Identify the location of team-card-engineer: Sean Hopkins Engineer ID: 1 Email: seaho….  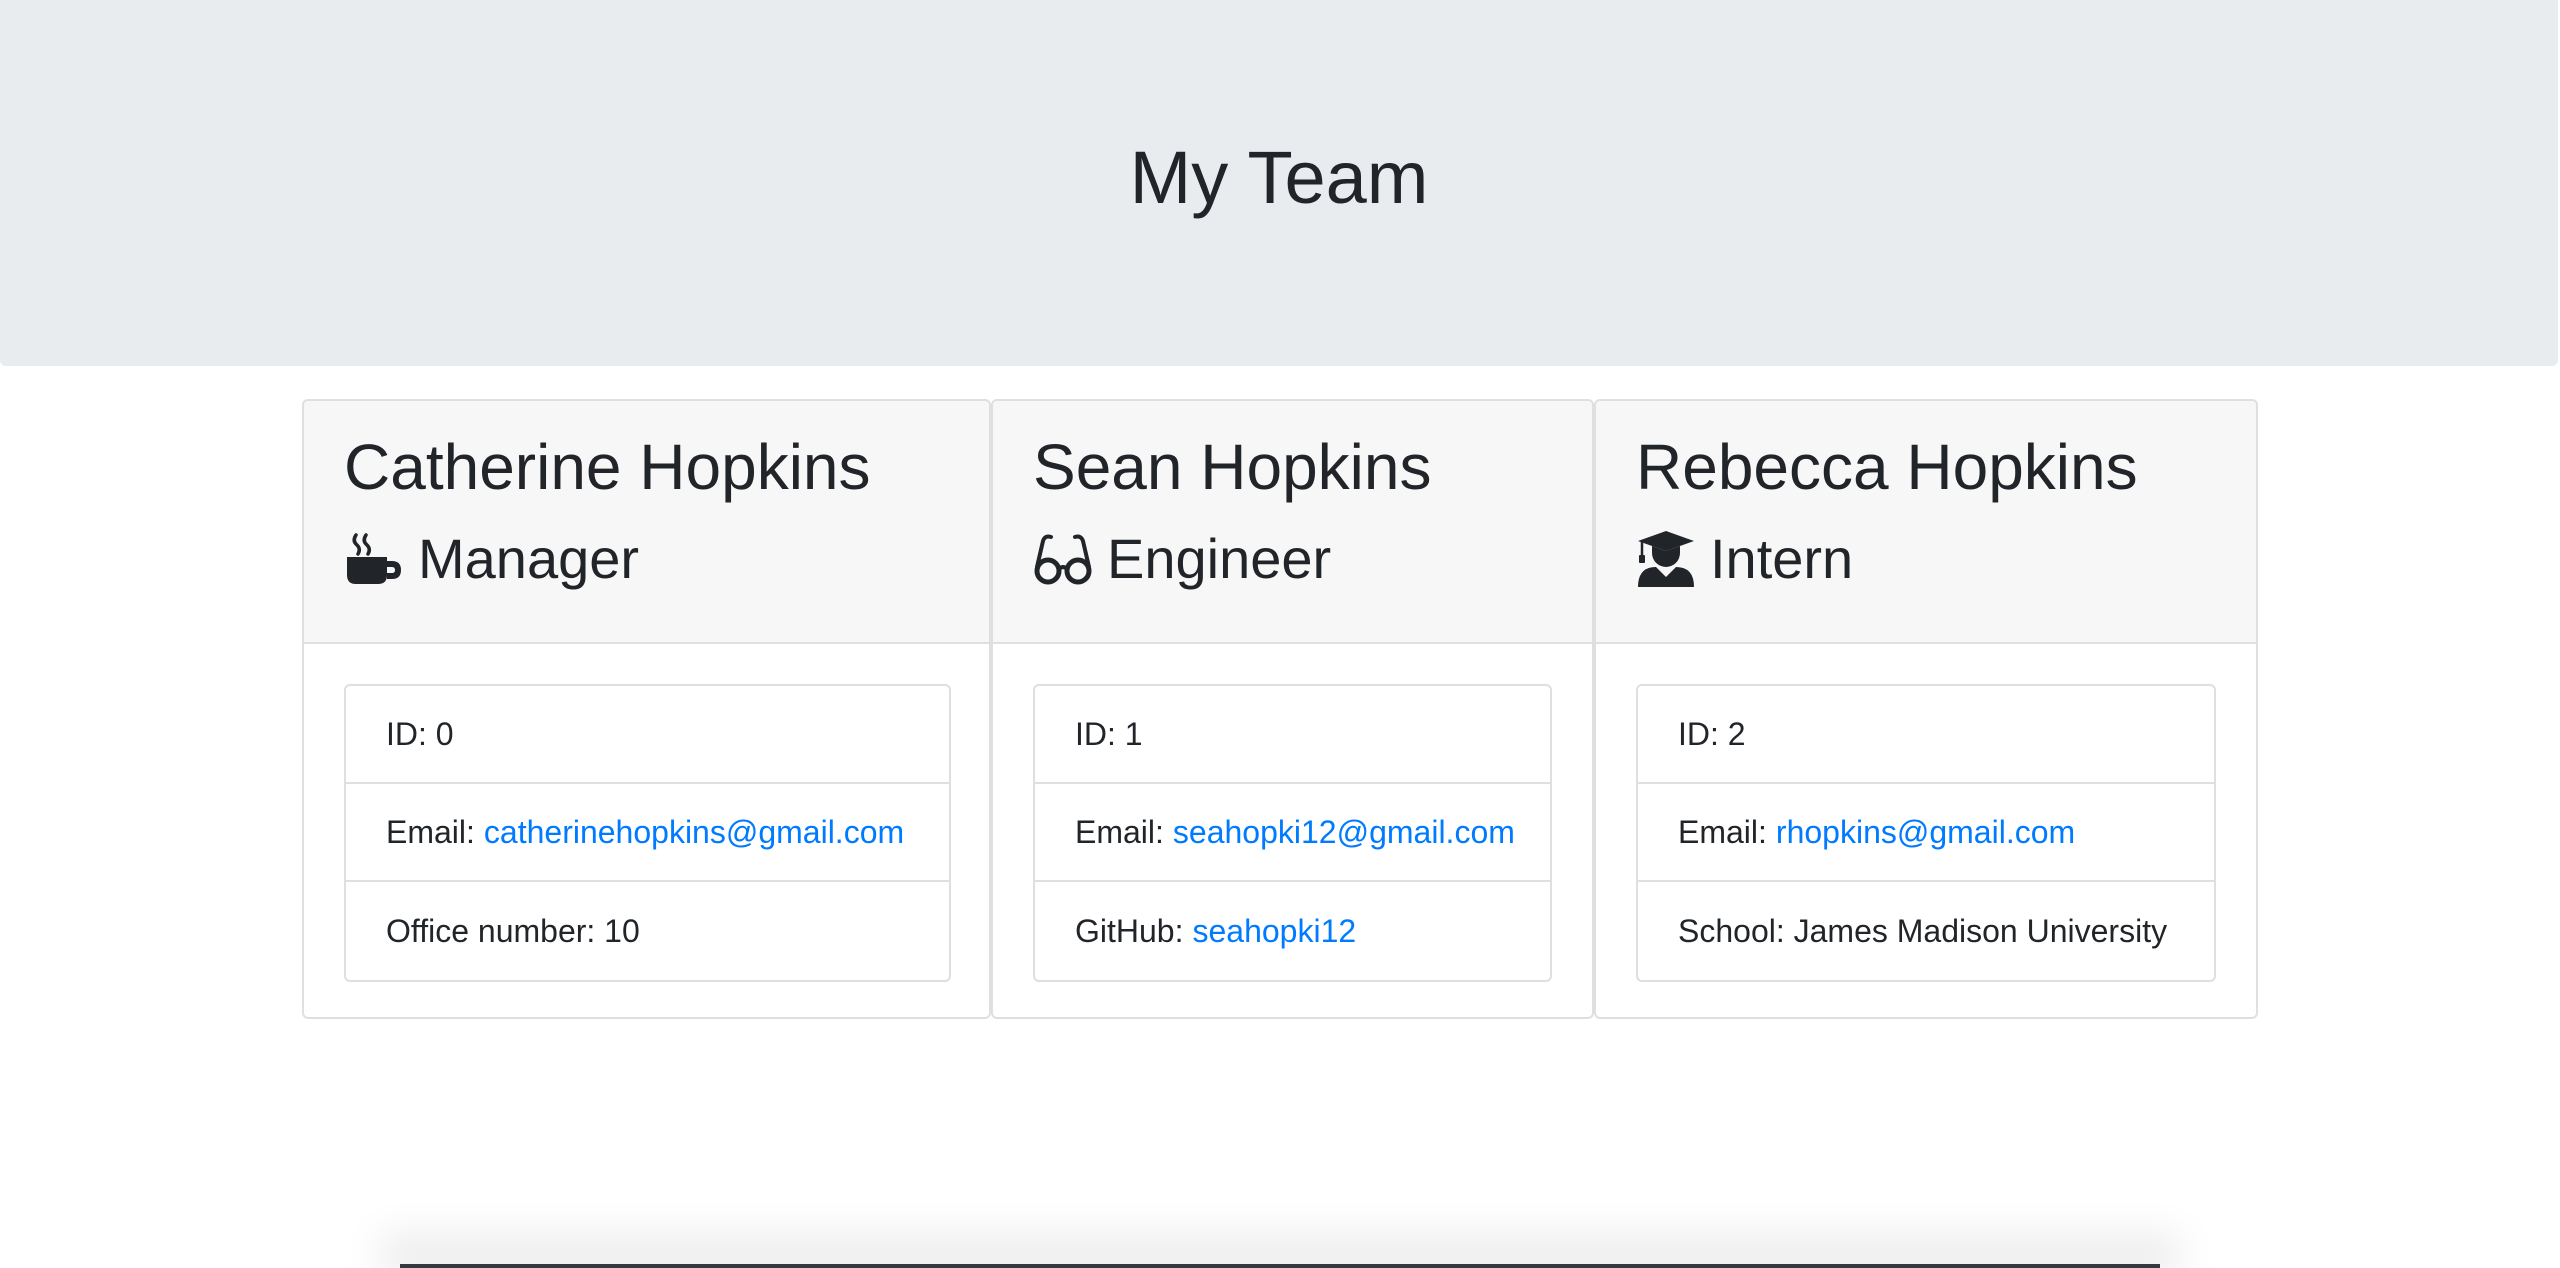
(1292, 709).